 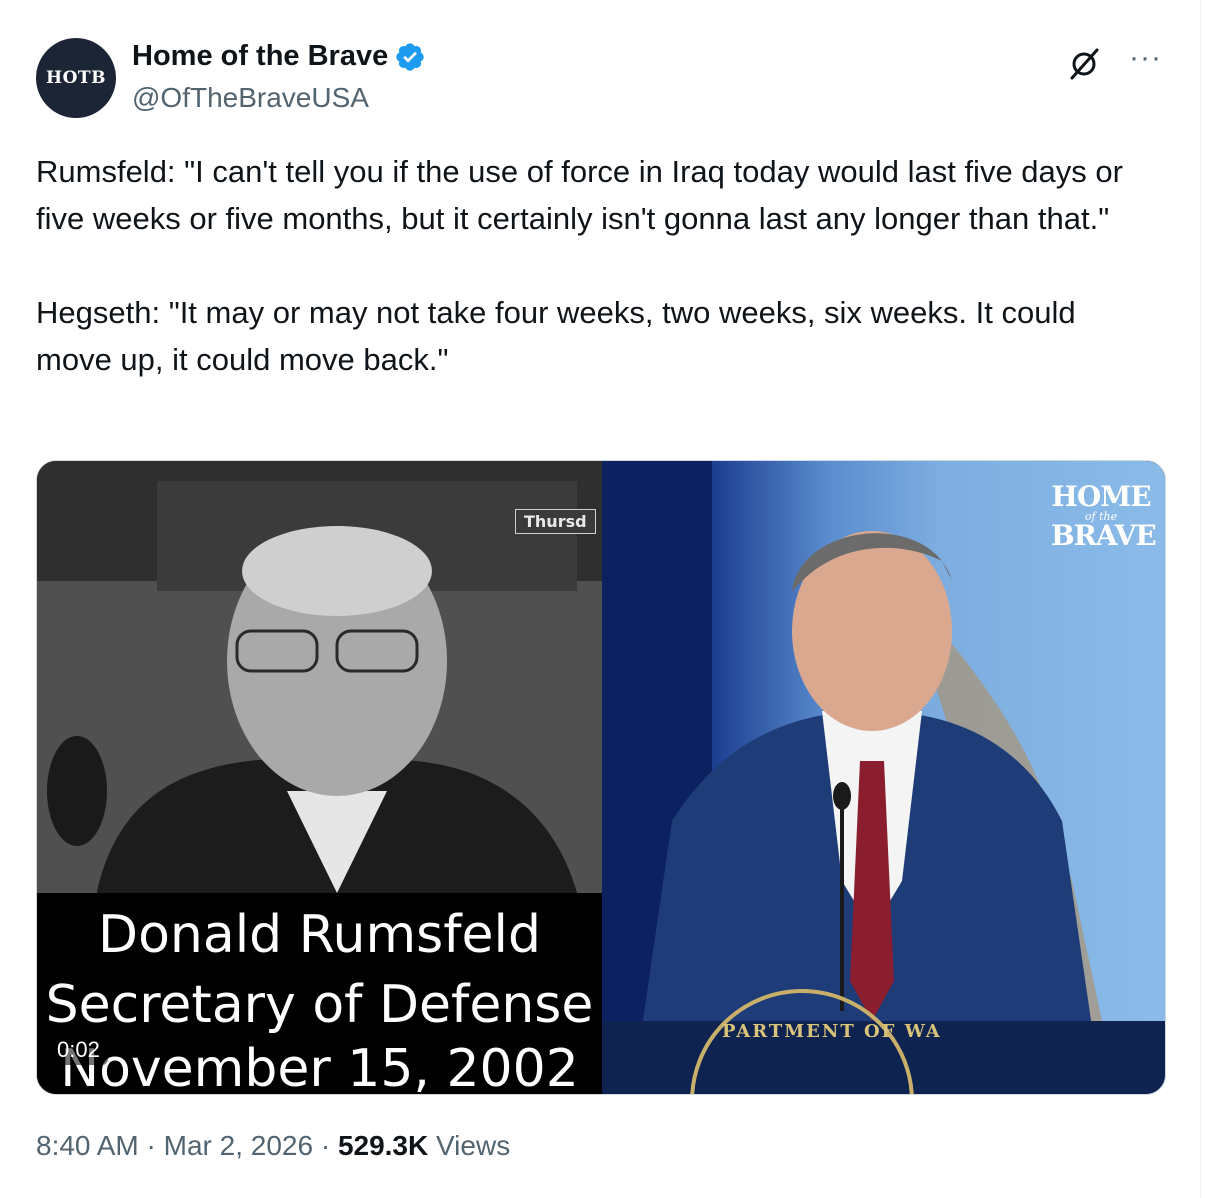 I want to click on views-count: 529.3K, so click(x=383, y=1145).